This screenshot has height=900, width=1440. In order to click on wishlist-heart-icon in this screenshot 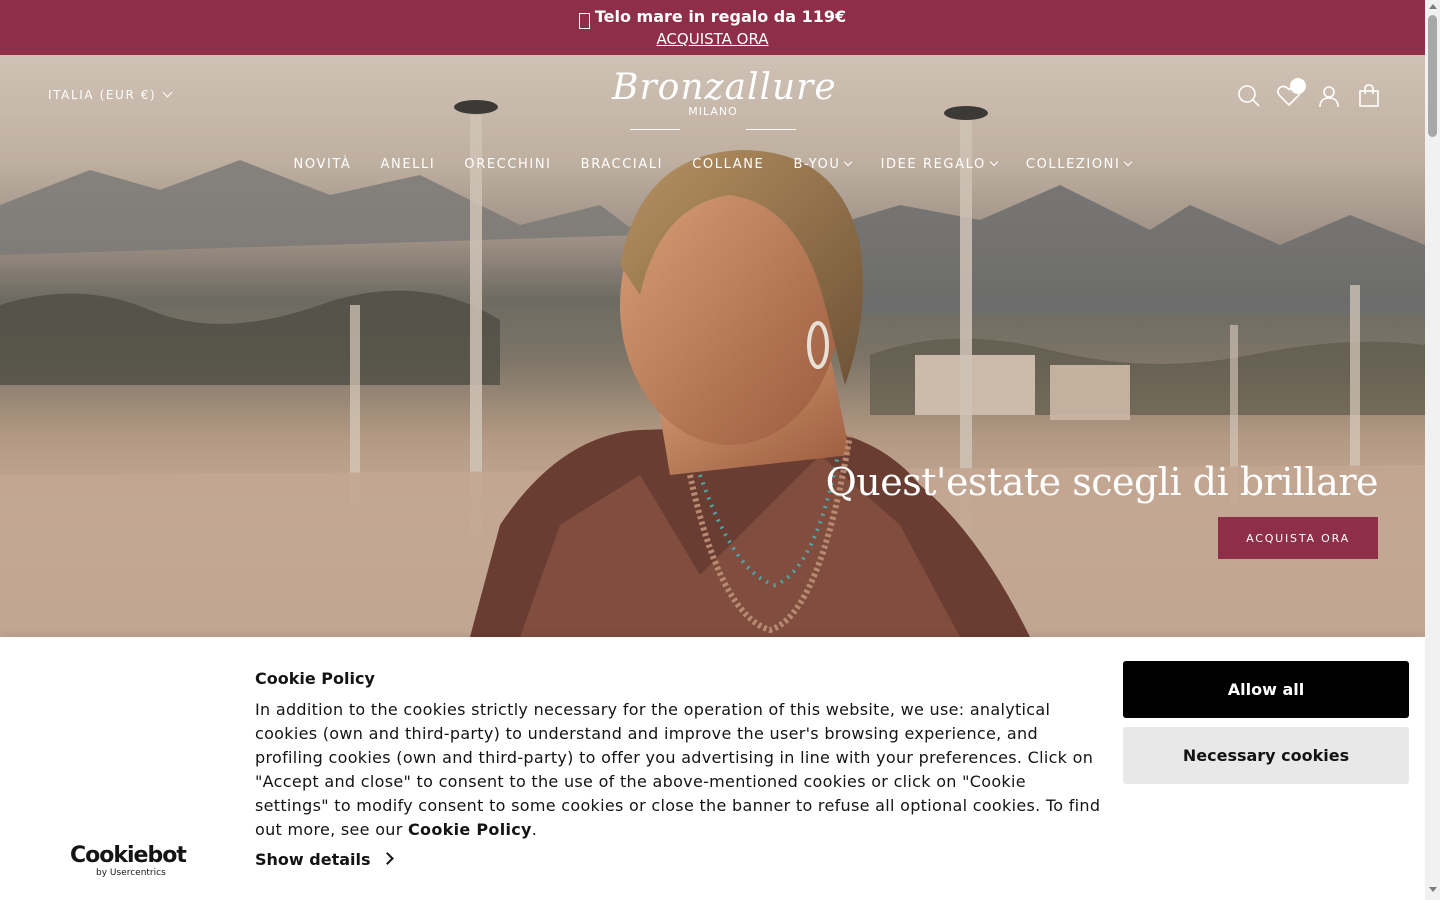, I will do `click(1291, 93)`.